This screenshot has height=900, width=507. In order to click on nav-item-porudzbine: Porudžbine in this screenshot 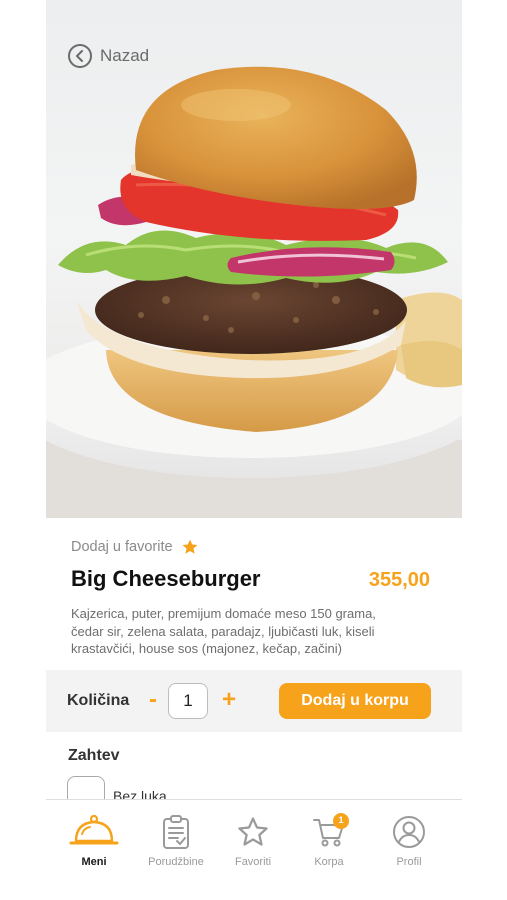, I will do `click(176, 840)`.